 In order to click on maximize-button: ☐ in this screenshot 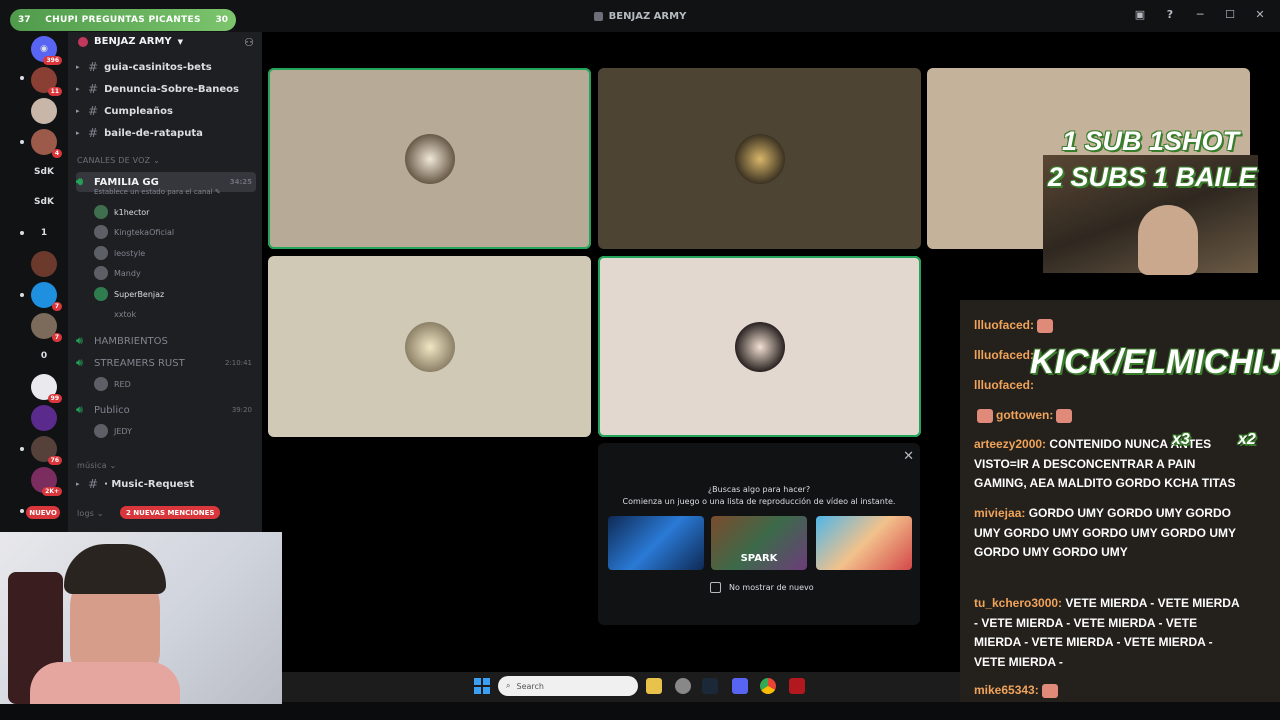, I will do `click(1230, 14)`.